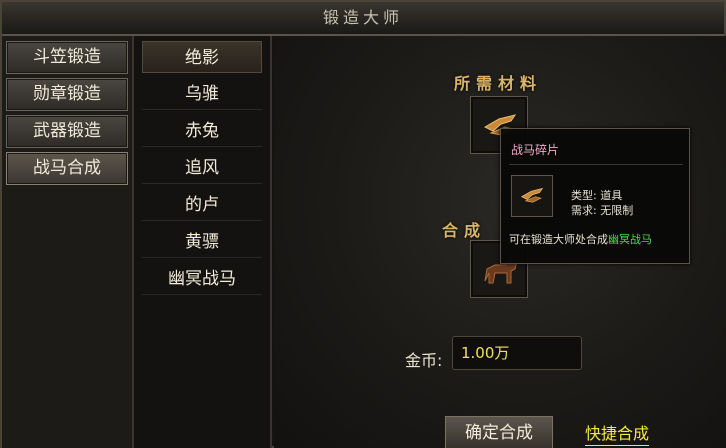 The height and width of the screenshot is (448, 726). I want to click on horse-item-zhuifeng: 追风, so click(202, 168).